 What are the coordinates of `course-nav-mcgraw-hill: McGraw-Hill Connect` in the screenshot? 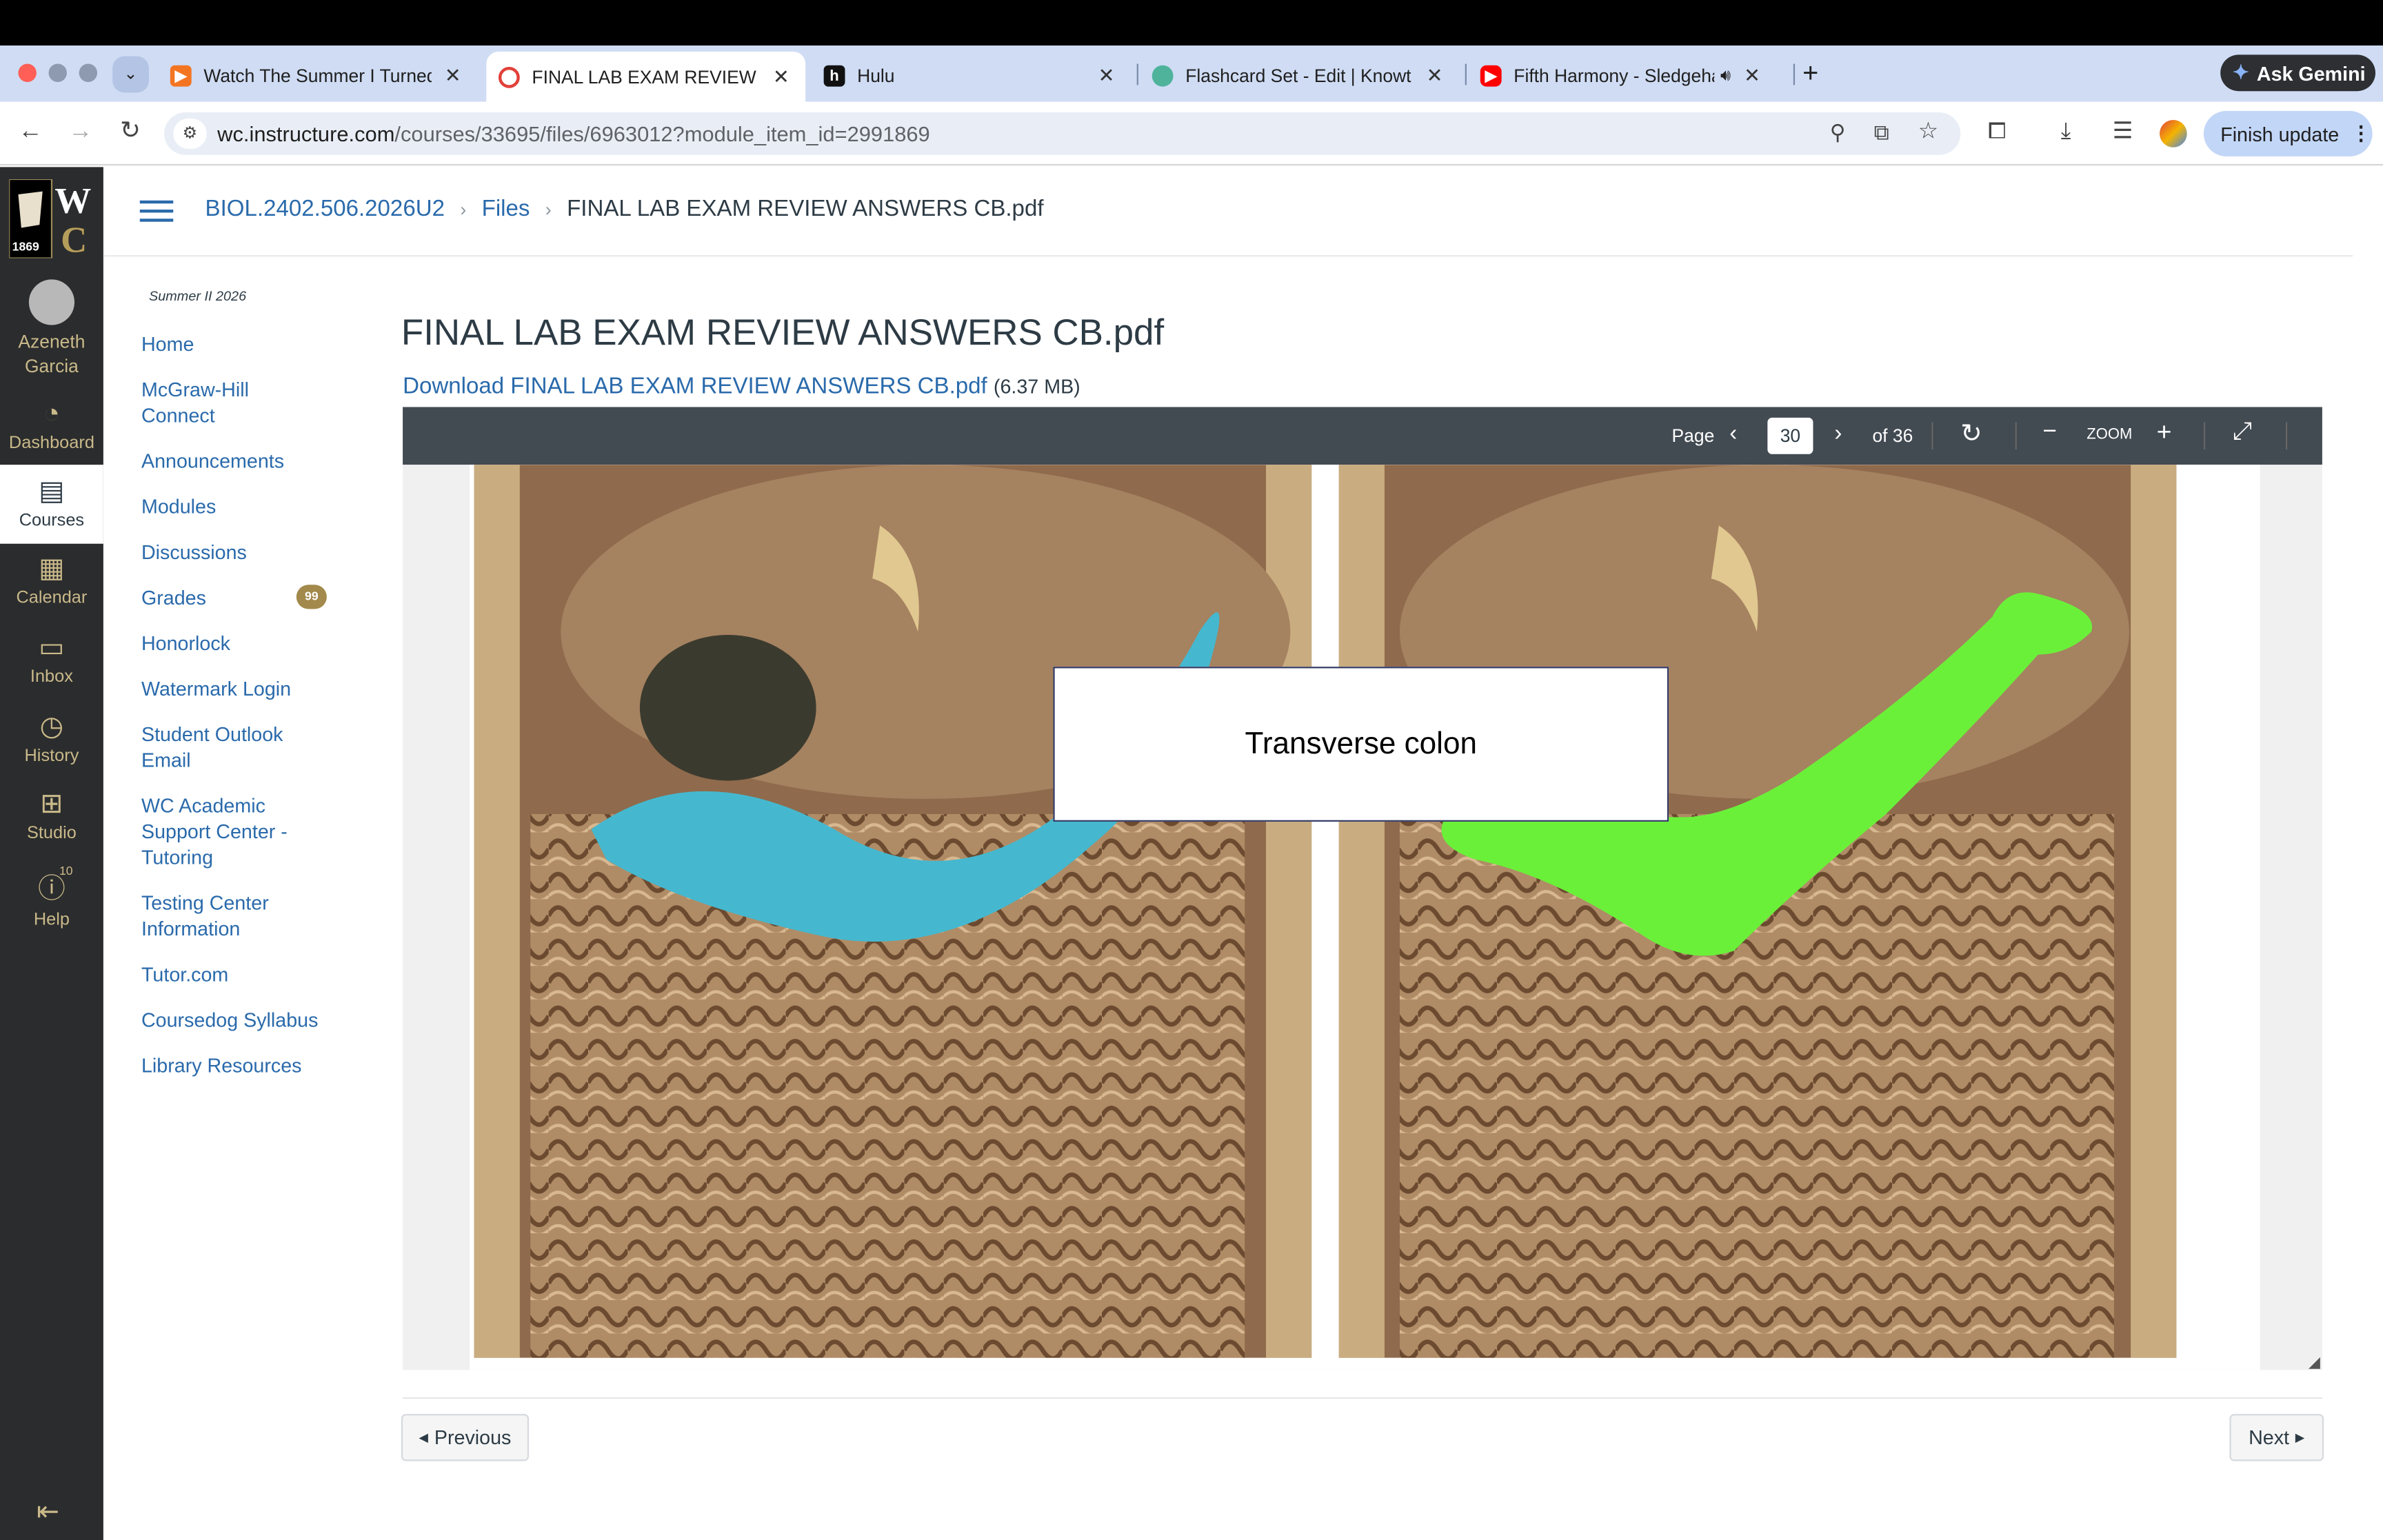 It's located at (209, 402).